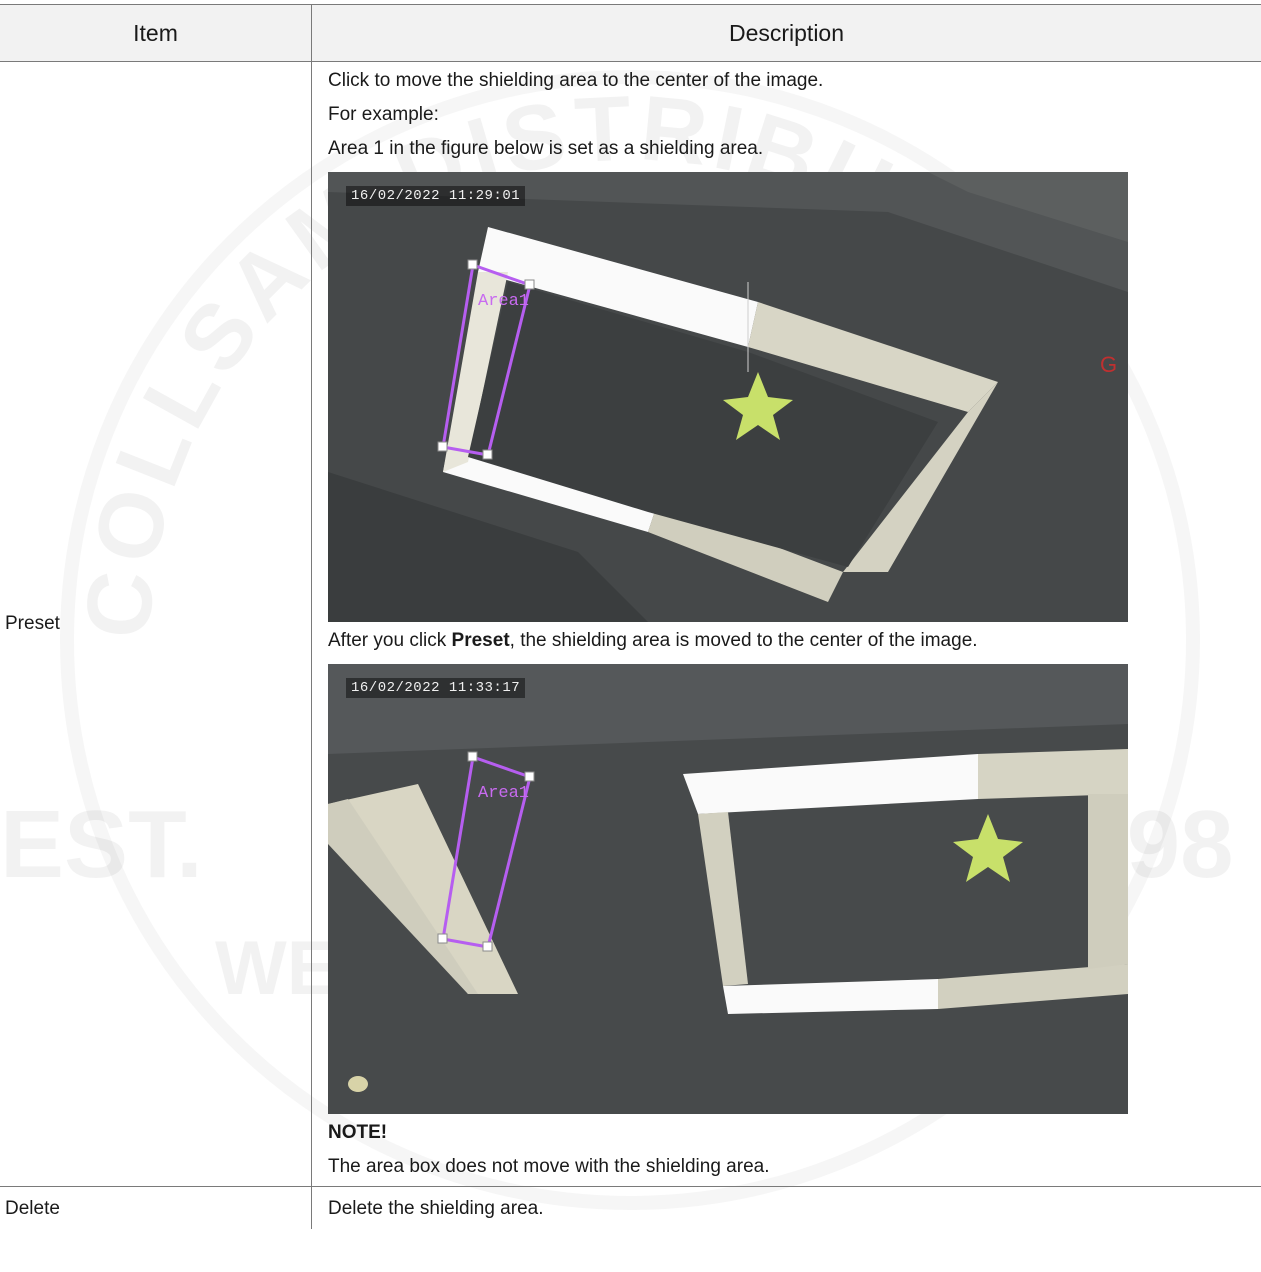  Describe the element at coordinates (436, 196) in the screenshot. I see `camera-timestamp-before: 16/02/2022 11:29:01` at that location.